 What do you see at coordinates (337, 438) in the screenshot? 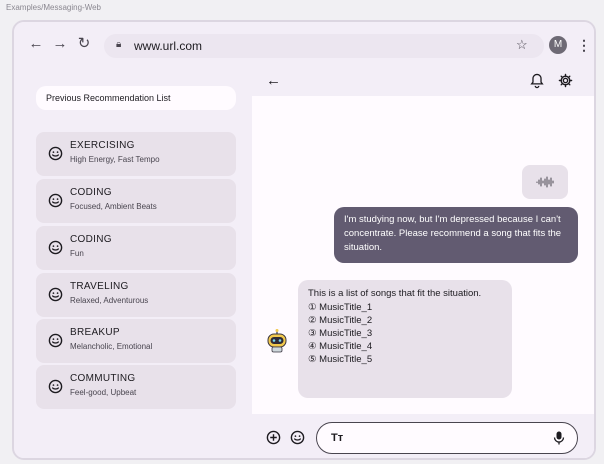
I see `text-format-icon: Tт` at bounding box center [337, 438].